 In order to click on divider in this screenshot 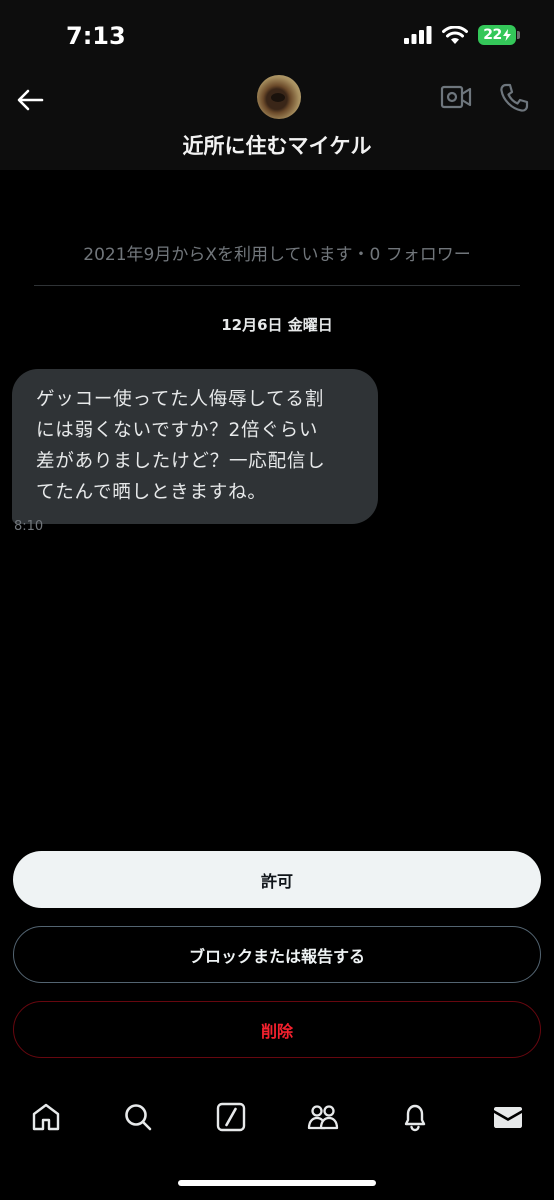, I will do `click(277, 285)`.